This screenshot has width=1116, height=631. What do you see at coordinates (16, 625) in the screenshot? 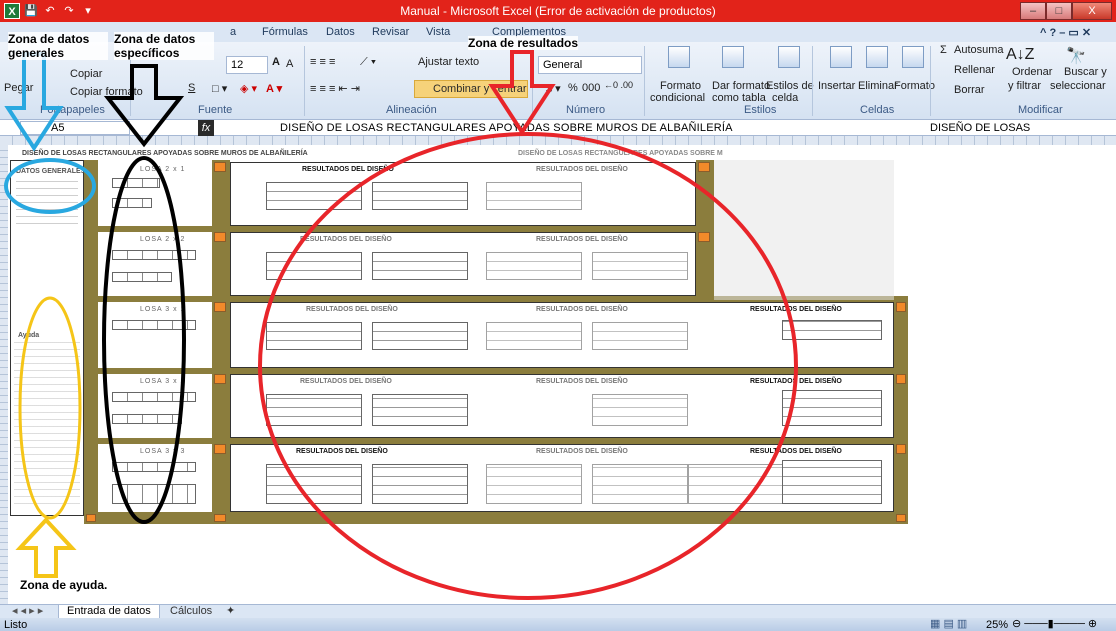
I see `status-text: Listo` at bounding box center [16, 625].